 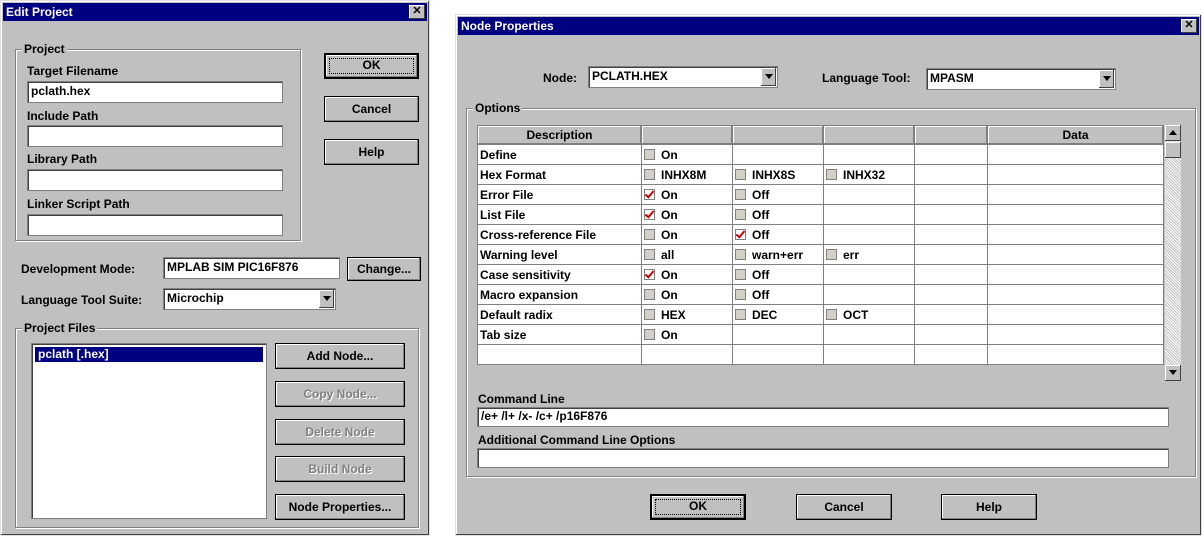 What do you see at coordinates (687, 154) in the screenshot?
I see `option-cell: On` at bounding box center [687, 154].